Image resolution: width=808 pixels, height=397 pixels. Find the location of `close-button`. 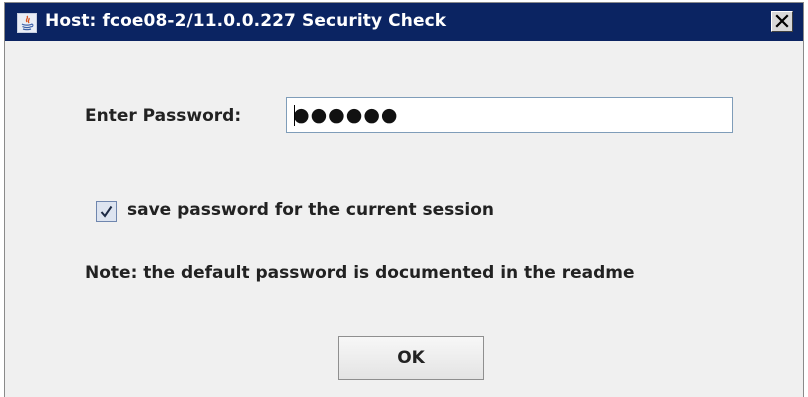

close-button is located at coordinates (782, 21).